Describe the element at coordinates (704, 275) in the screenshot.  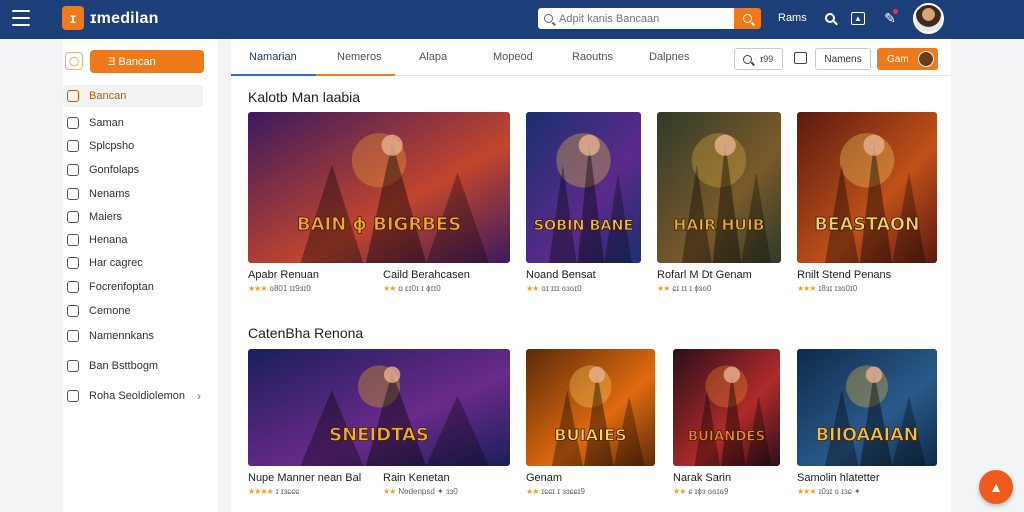
I see `game-title: Rofarl M Dt Genam` at that location.